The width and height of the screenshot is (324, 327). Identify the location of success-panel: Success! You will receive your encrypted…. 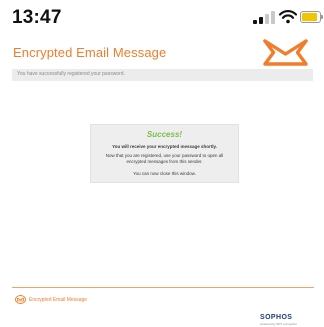
(164, 153).